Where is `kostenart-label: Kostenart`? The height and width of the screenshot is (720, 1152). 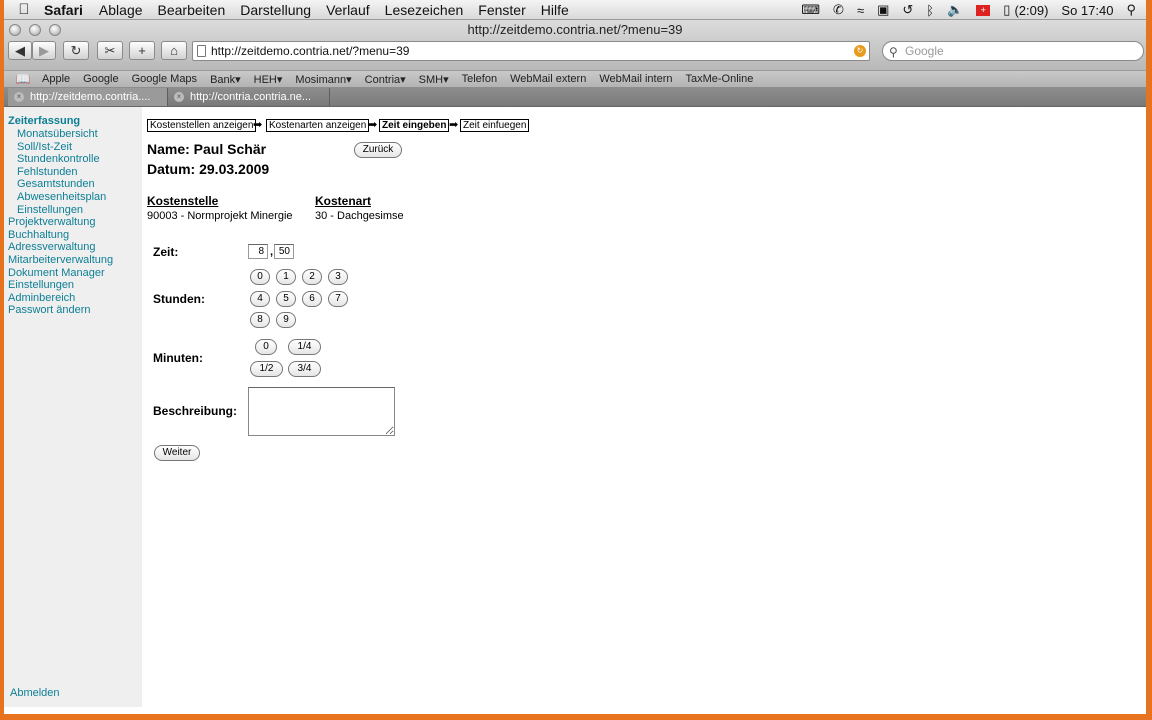 kostenart-label: Kostenart is located at coordinates (343, 201).